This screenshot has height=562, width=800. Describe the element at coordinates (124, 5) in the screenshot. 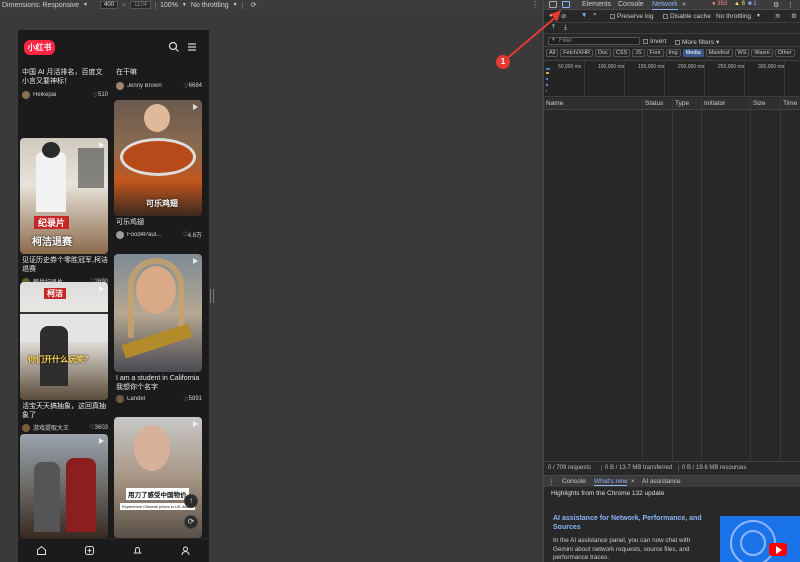

I see `times-icon: ×` at that location.